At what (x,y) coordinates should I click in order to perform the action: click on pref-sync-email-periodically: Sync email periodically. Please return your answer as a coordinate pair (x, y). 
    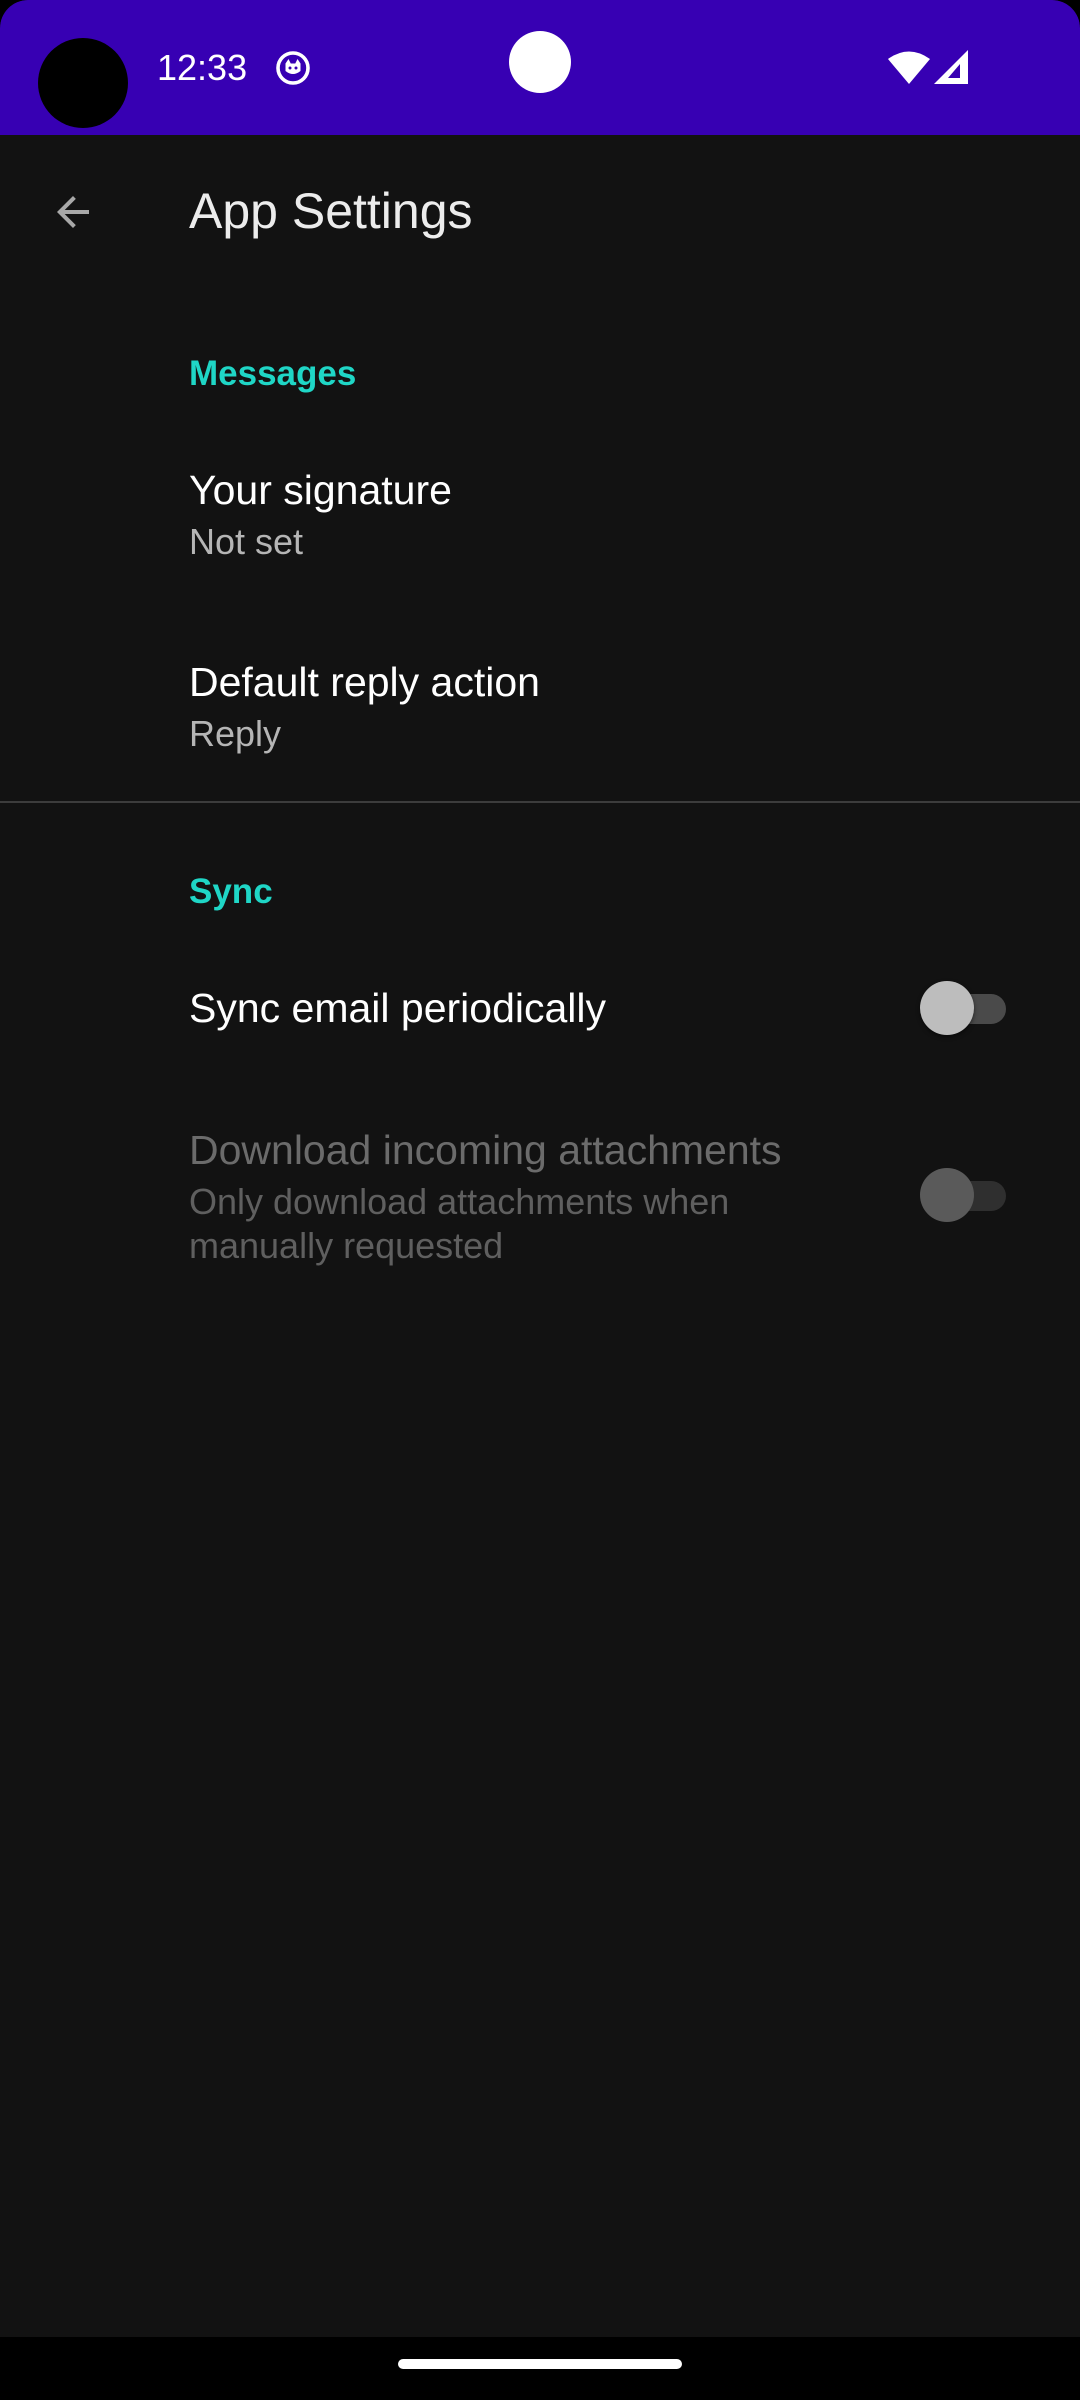
    Looking at the image, I should click on (540, 1010).